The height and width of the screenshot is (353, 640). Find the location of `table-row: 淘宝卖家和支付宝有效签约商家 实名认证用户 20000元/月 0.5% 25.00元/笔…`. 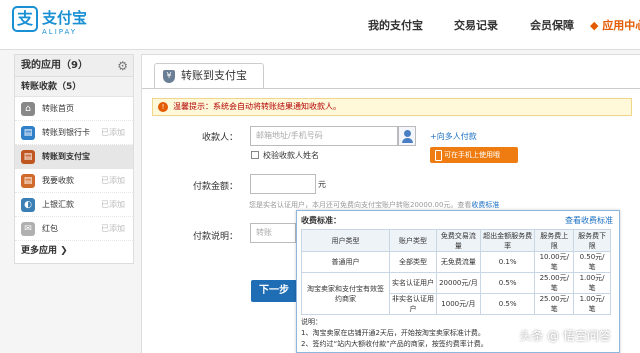

table-row: 淘宝卖家和支付宝有效签约商家 实名认证用户 20000元/月 0.5% 25.00元/笔… is located at coordinates (456, 293).